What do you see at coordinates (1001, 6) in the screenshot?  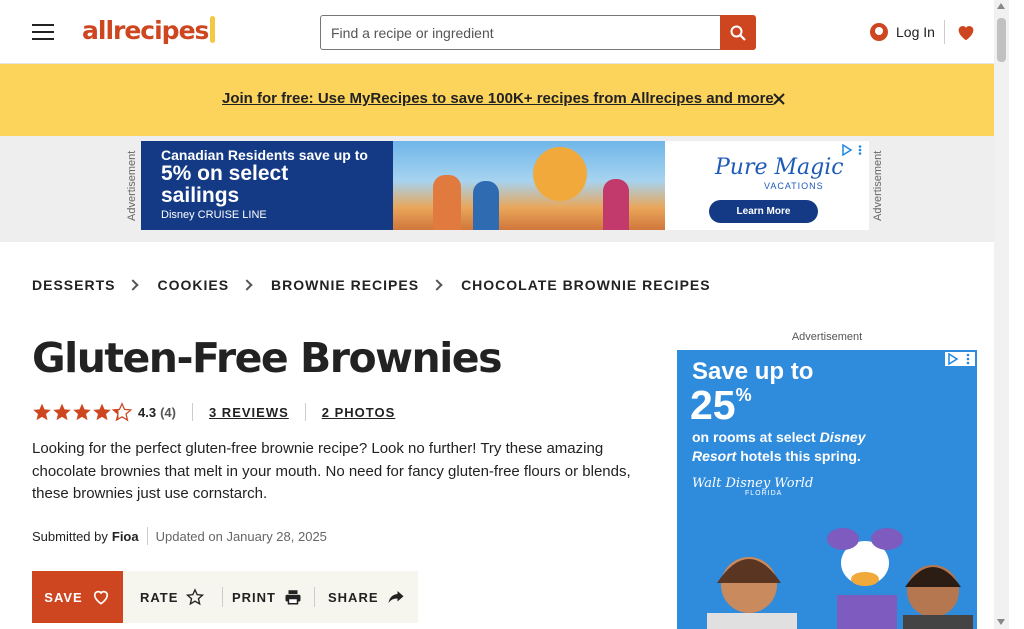 I see `scroll-up-icon` at bounding box center [1001, 6].